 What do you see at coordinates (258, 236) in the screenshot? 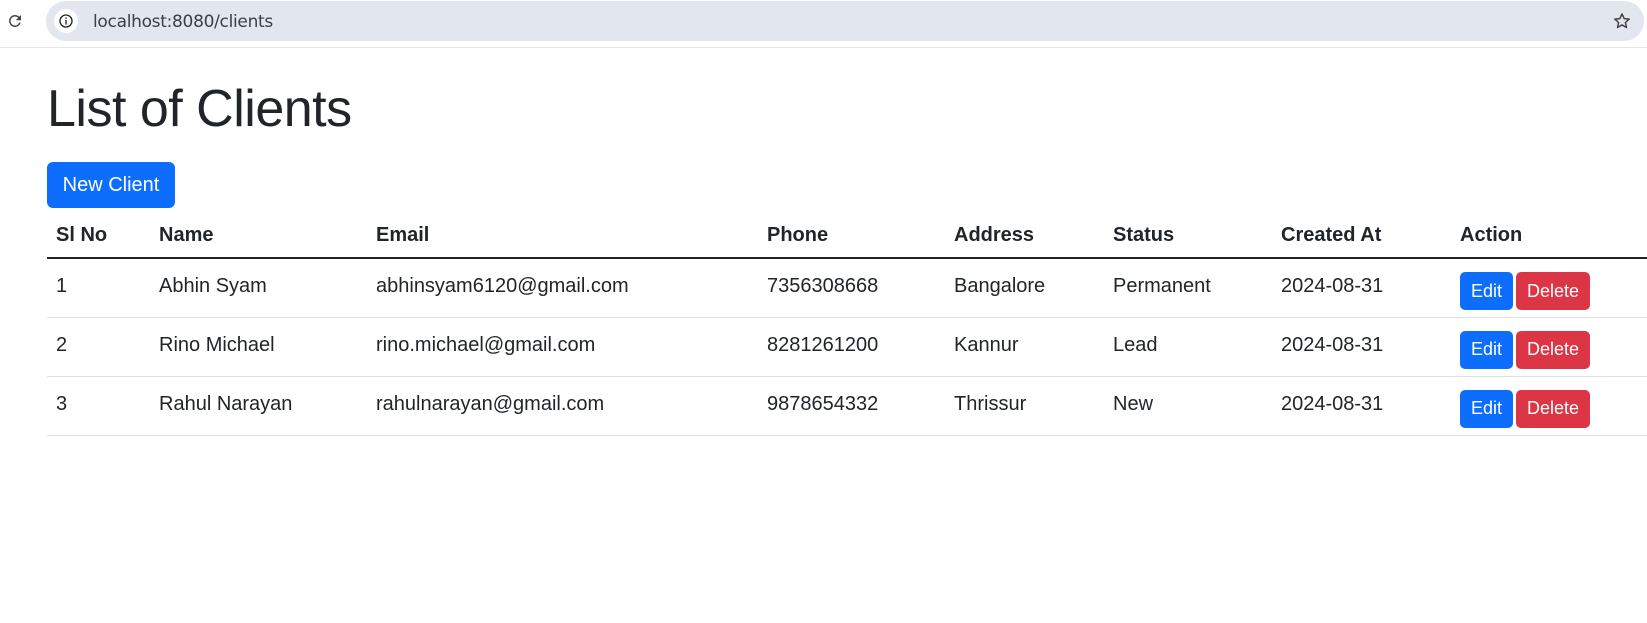
I see `header-name: Name` at bounding box center [258, 236].